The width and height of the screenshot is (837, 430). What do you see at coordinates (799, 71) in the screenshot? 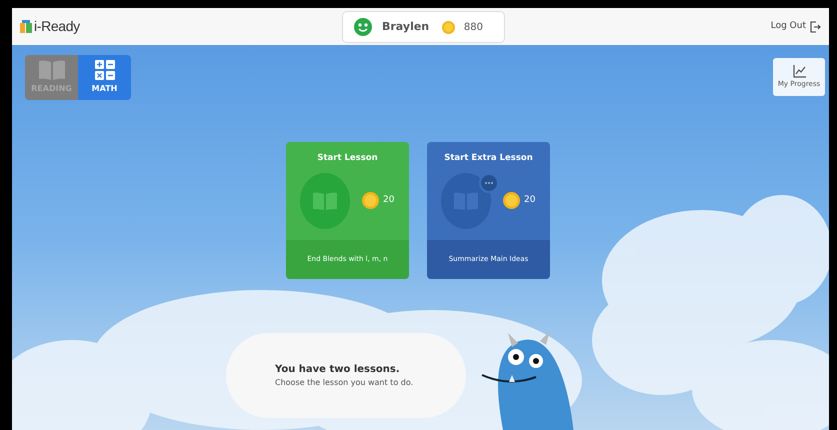
I see `chart-icon` at bounding box center [799, 71].